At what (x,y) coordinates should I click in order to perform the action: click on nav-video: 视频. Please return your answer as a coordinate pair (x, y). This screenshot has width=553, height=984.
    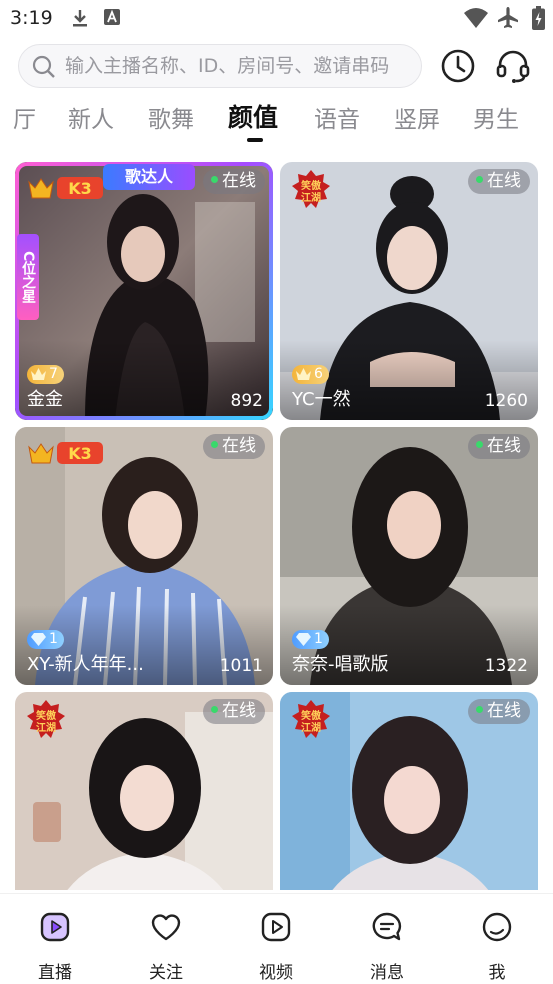
    Looking at the image, I should click on (276, 939).